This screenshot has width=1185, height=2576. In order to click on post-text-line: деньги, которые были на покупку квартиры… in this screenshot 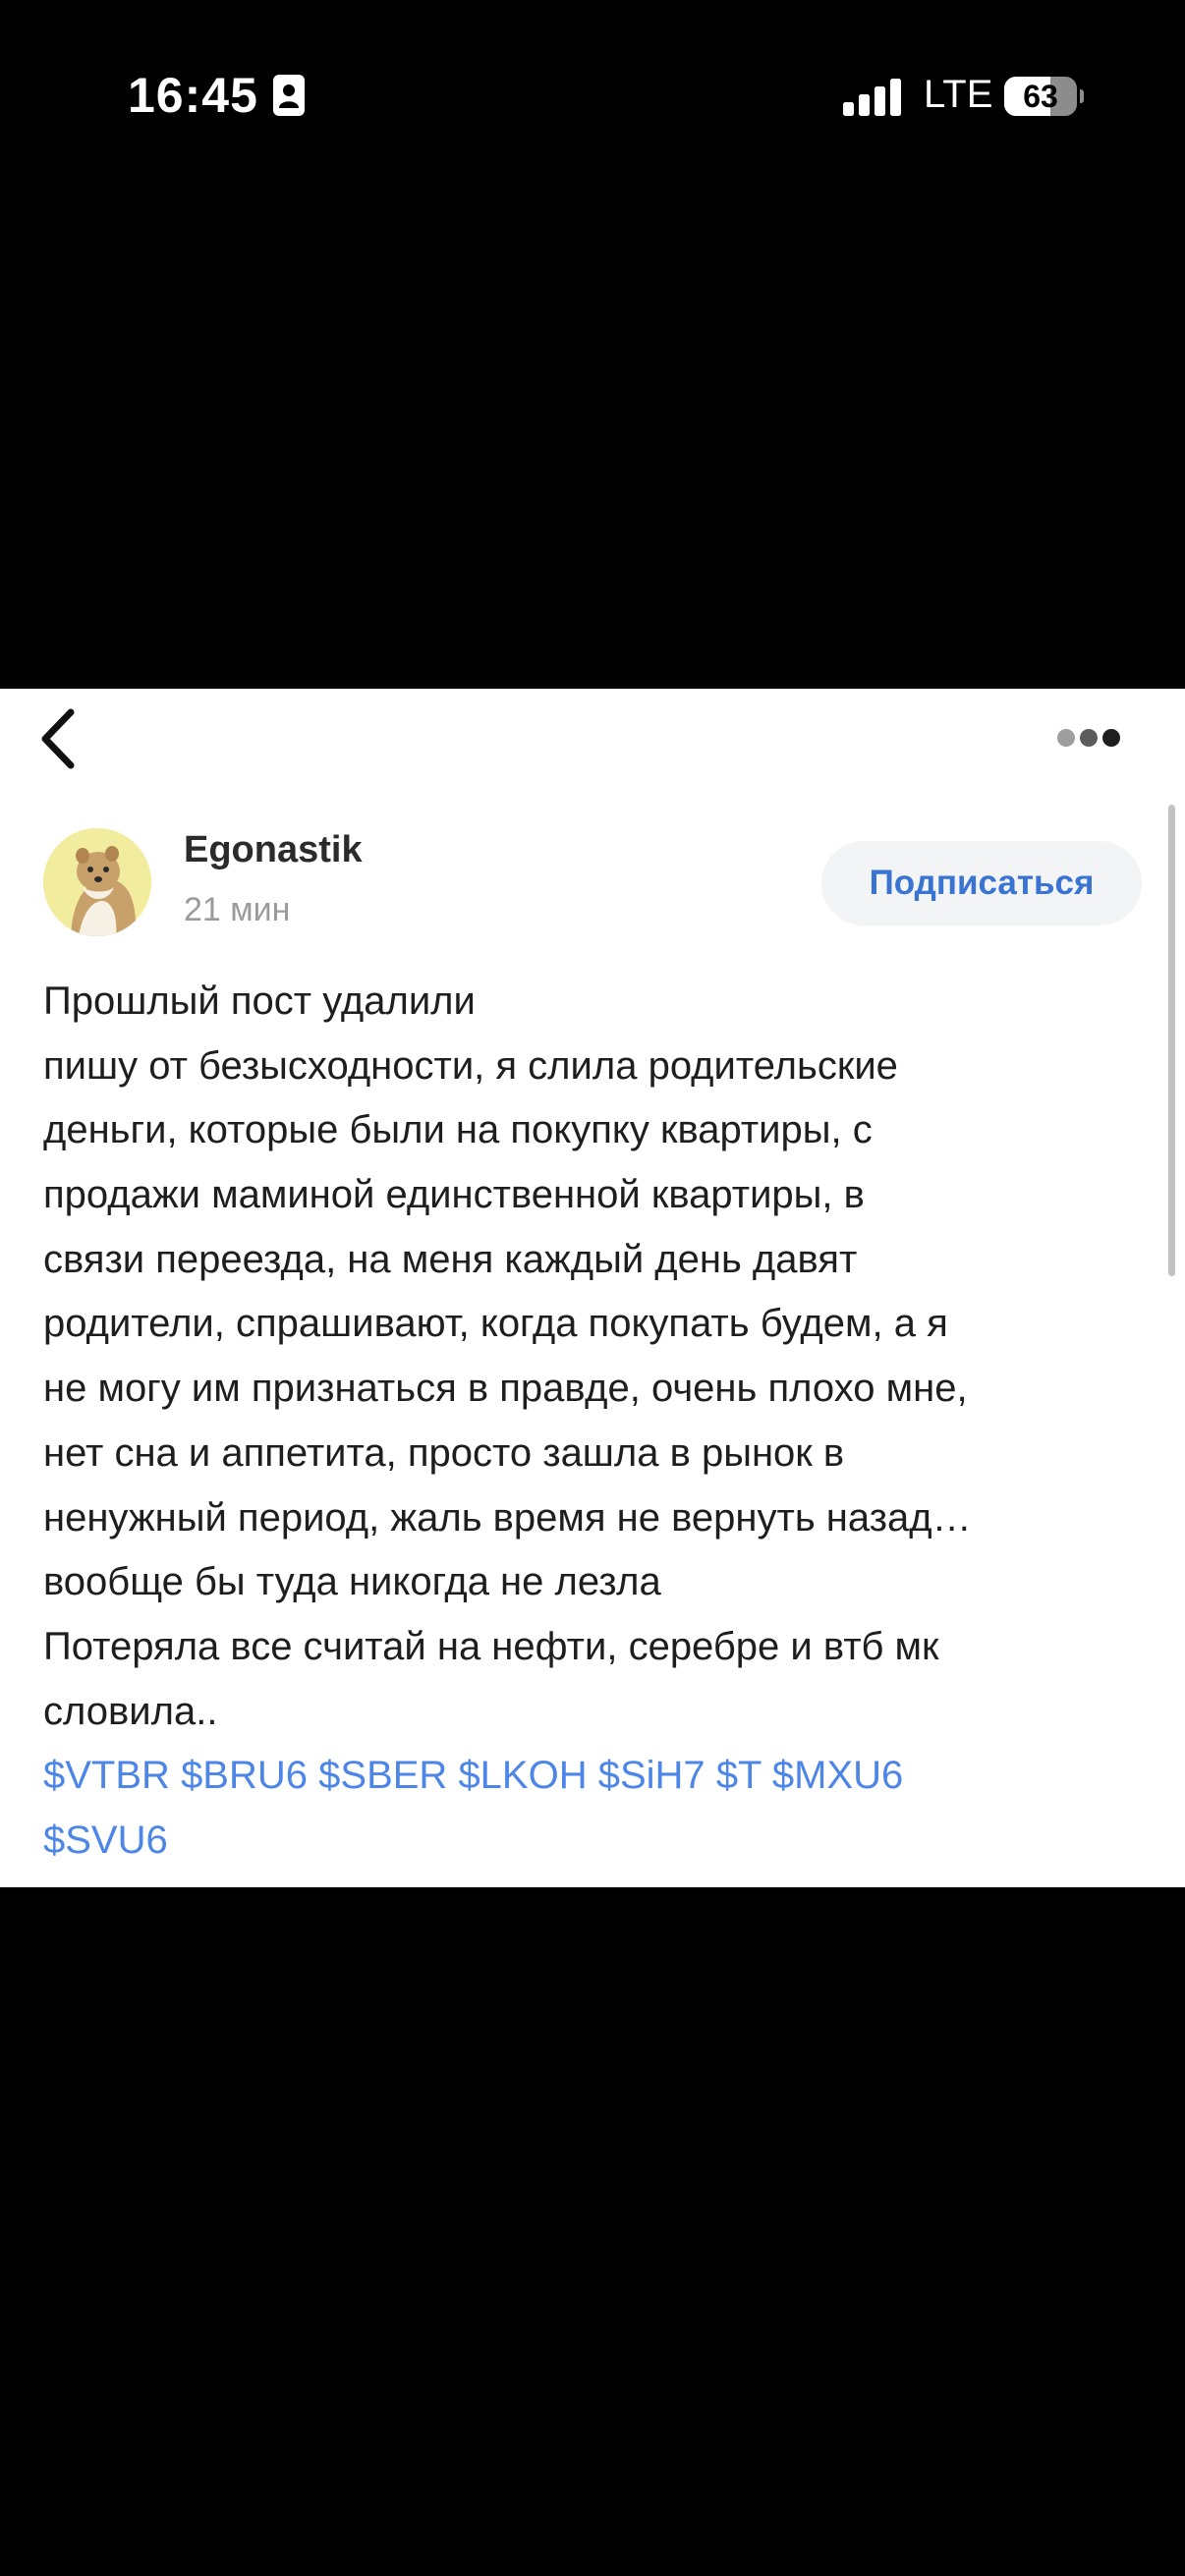, I will do `click(458, 1130)`.